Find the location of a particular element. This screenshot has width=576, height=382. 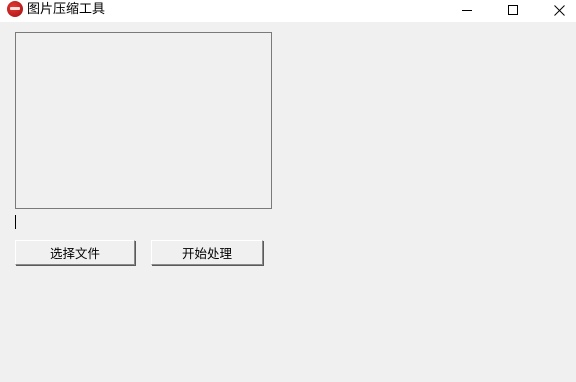

select-file-button: 选择文件 is located at coordinates (75, 252).